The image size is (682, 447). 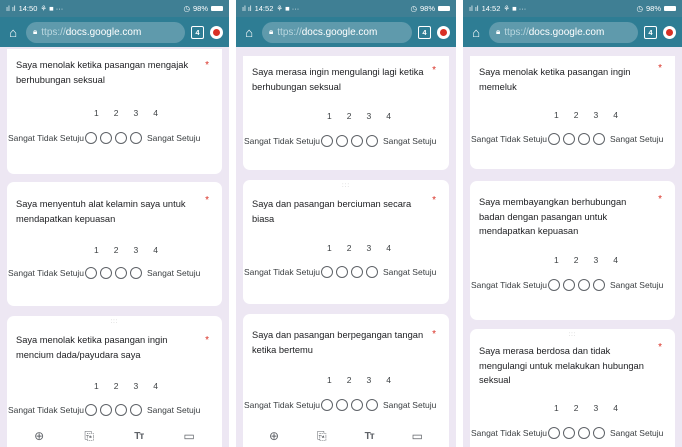 What do you see at coordinates (427, 8) in the screenshot?
I see `battery-level: 98%` at bounding box center [427, 8].